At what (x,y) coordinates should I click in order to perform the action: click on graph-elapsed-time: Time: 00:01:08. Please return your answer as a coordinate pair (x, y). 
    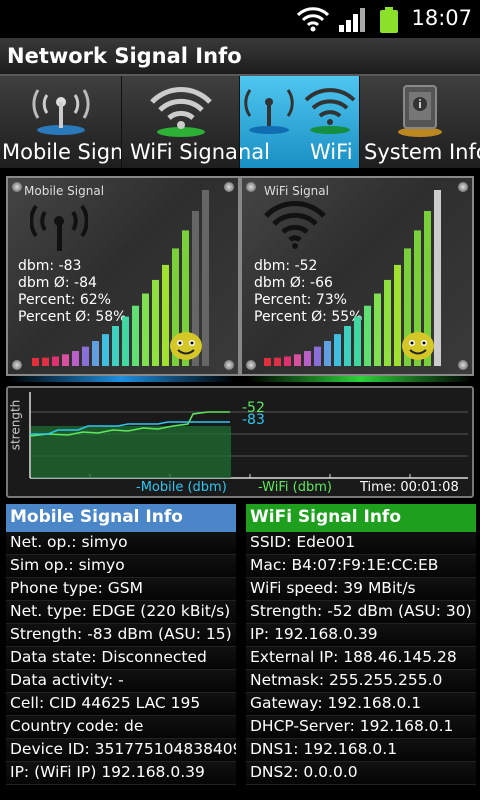
    Looking at the image, I should click on (409, 487).